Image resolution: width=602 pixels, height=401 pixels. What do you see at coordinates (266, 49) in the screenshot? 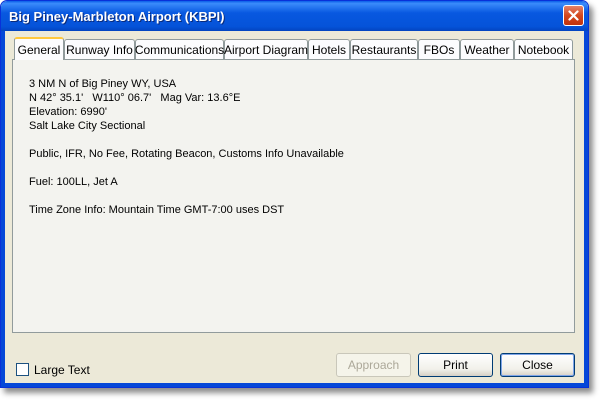
I see `tab-airport-diagram: Airport Diagram` at bounding box center [266, 49].